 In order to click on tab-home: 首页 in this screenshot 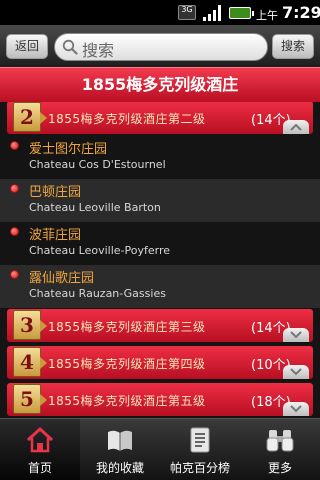, I will do `click(40, 449)`.